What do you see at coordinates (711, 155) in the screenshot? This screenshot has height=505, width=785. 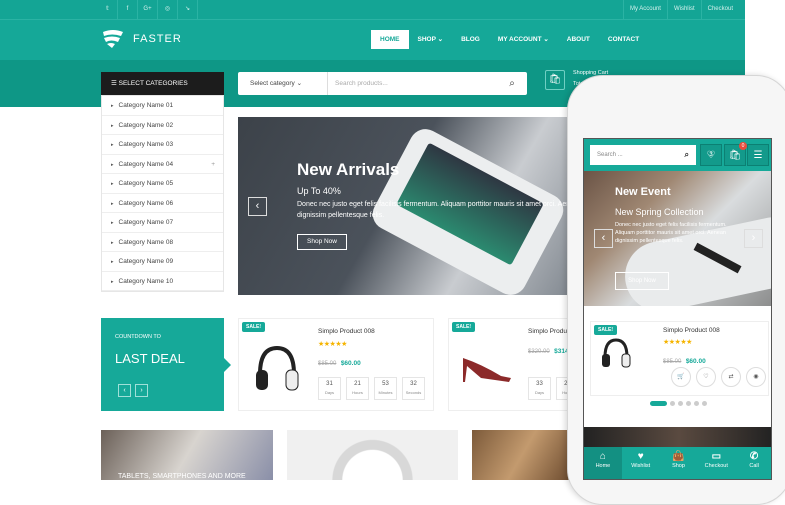 I see `wishlist-heart-icon: ♡ 3` at bounding box center [711, 155].